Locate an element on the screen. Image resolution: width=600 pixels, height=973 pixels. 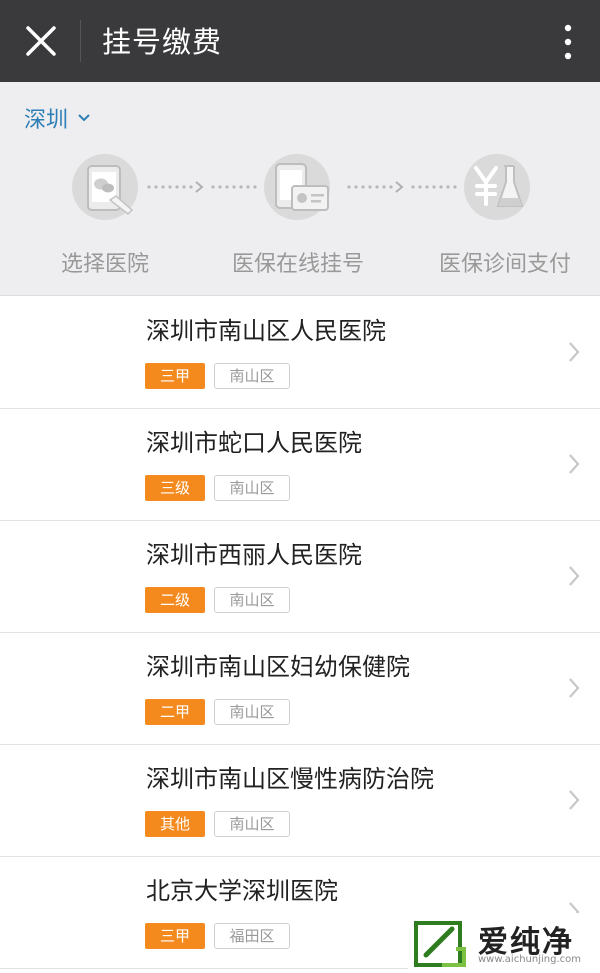
hospital-name: 深圳市南山区人民医院 is located at coordinates (266, 331).